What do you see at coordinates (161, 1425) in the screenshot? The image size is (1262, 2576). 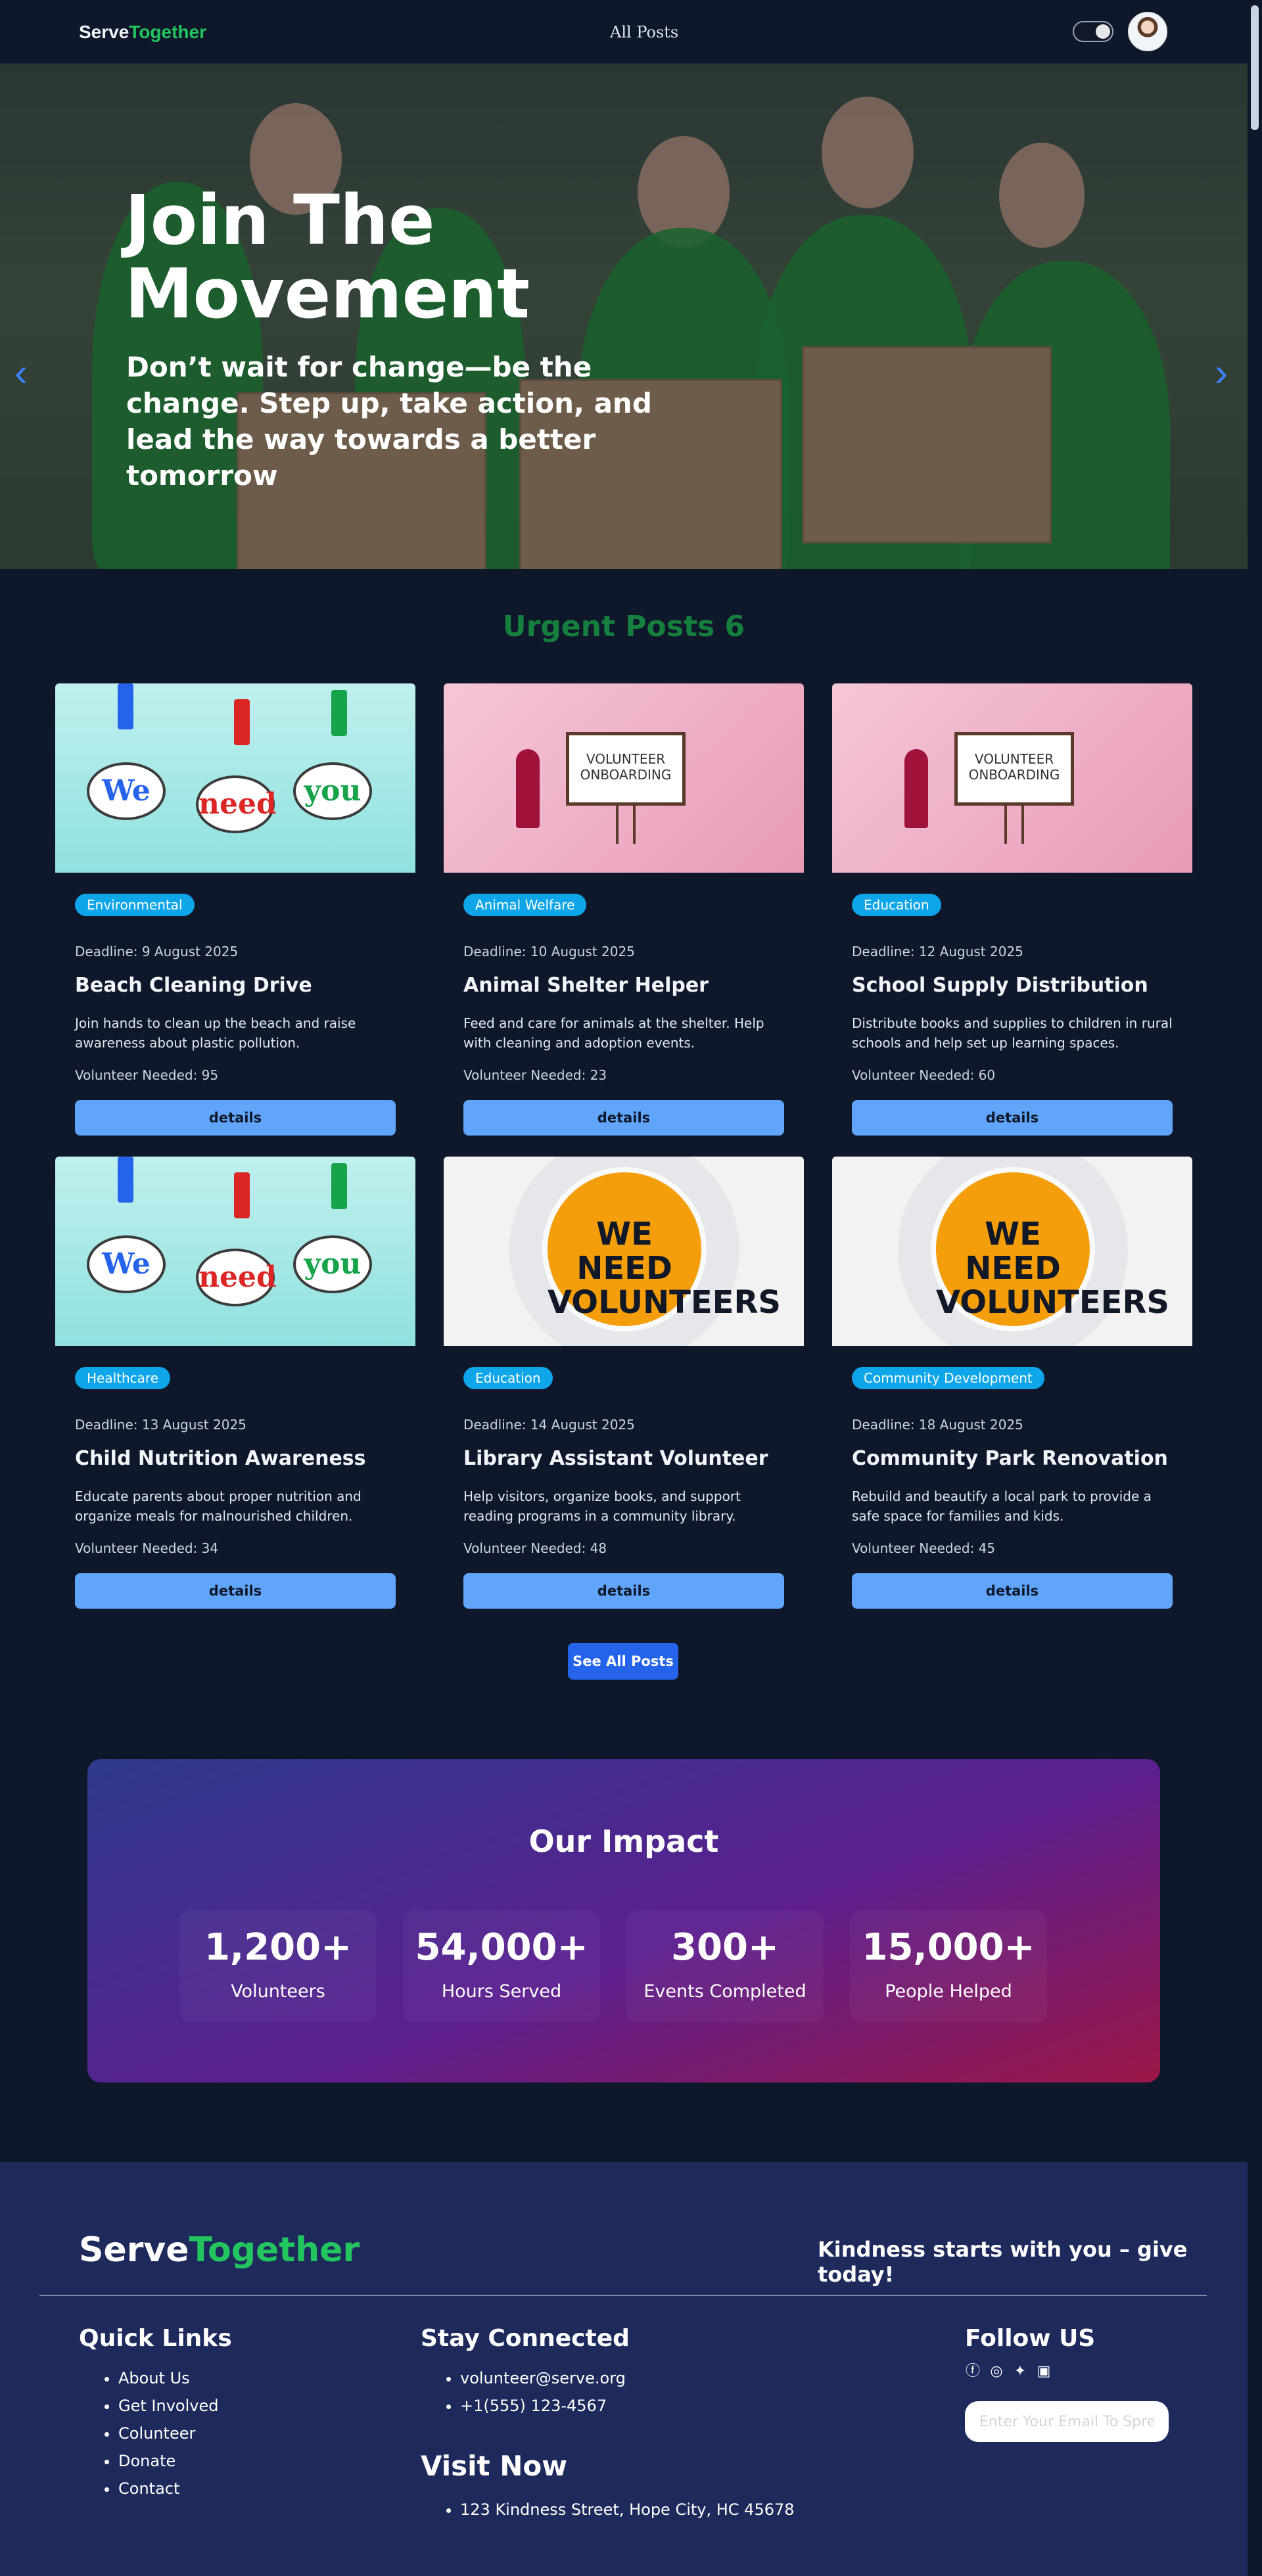 I see `post-deadline: Deadline: 13 August 2025` at bounding box center [161, 1425].